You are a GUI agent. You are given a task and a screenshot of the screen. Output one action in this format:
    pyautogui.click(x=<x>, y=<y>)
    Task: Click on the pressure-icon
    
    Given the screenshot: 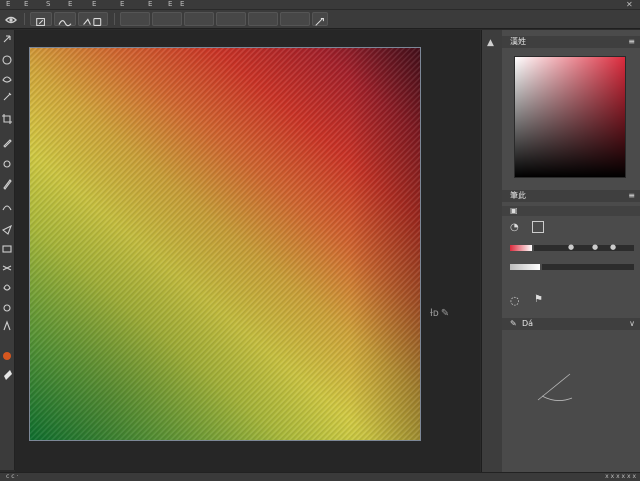 What is the action you would take?
    pyautogui.click(x=93, y=19)
    